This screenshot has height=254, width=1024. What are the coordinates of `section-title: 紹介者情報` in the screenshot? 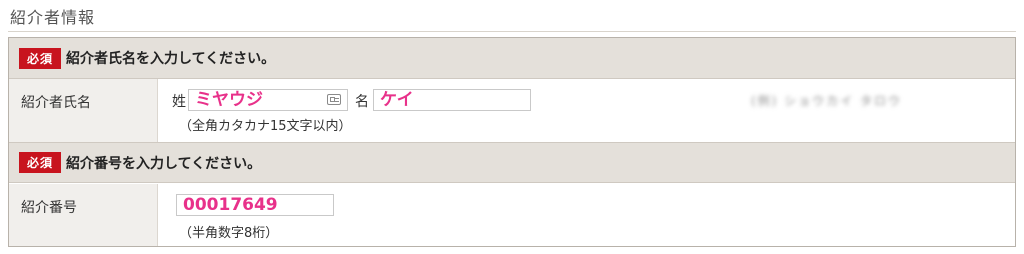 It's located at (53, 17).